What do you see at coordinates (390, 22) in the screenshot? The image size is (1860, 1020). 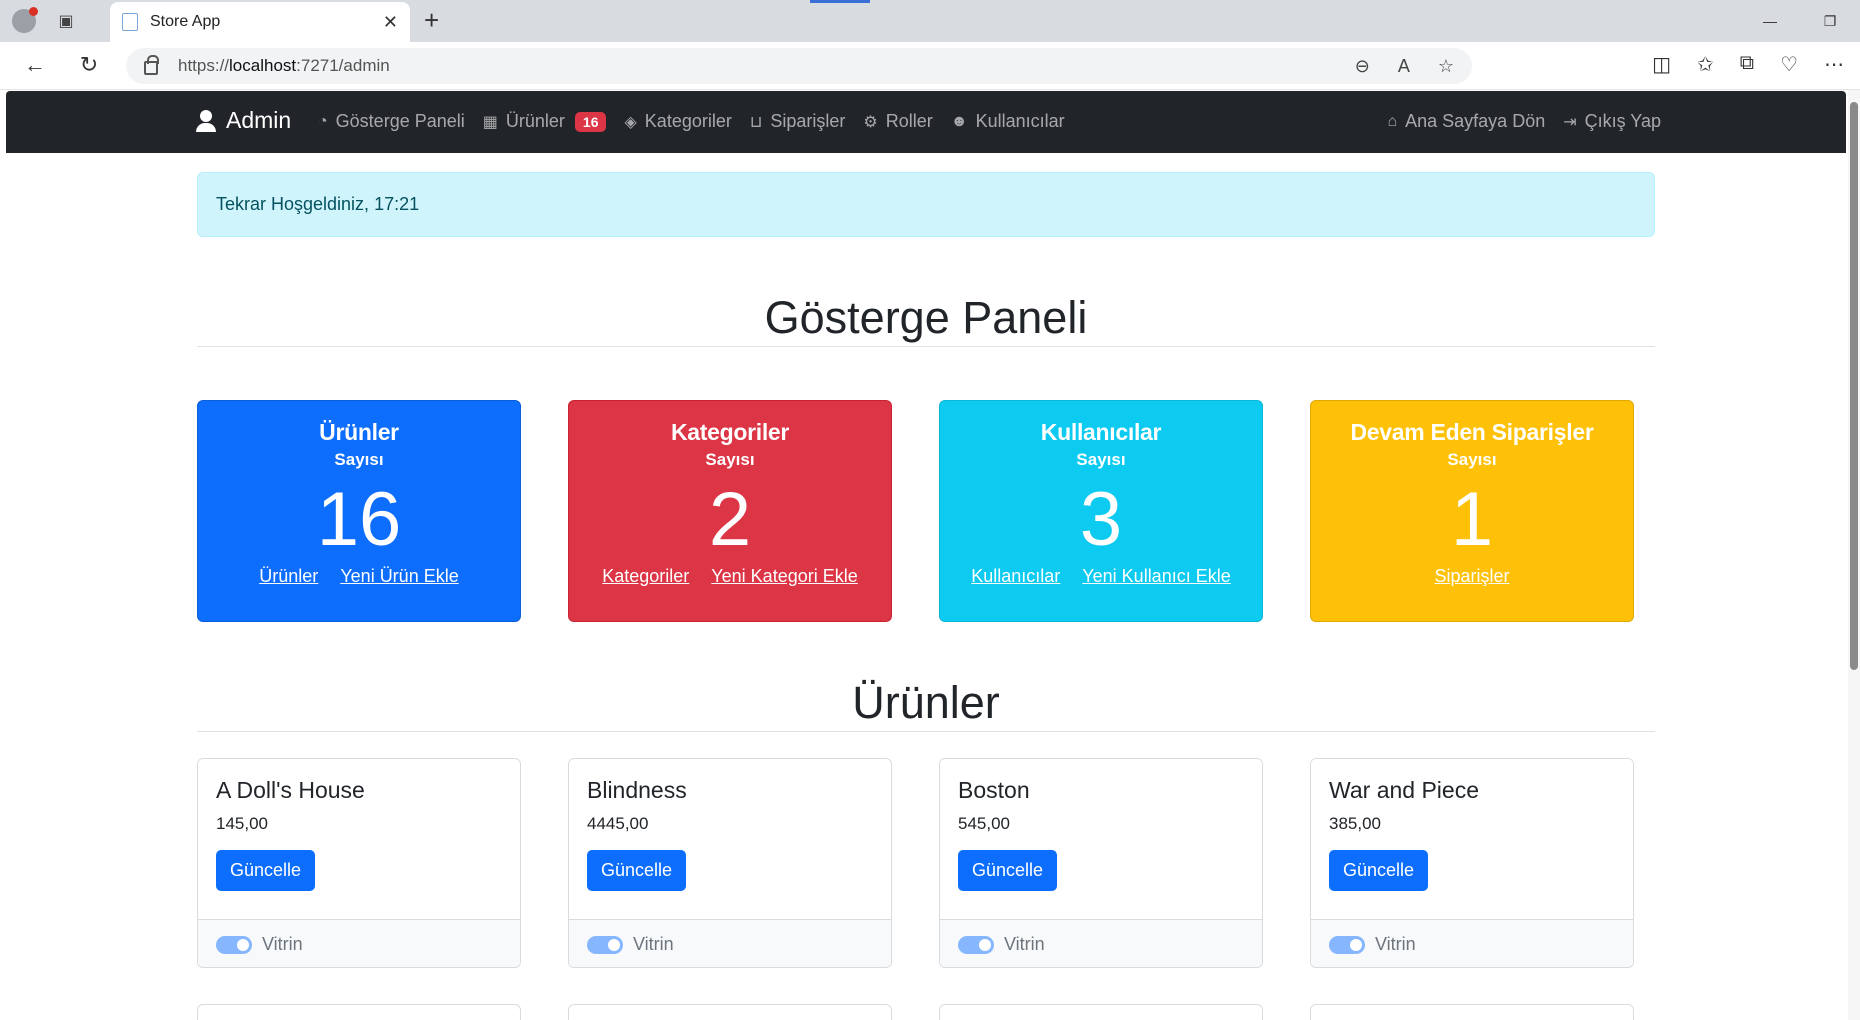 I see `close-tab-icon: ✕` at bounding box center [390, 22].